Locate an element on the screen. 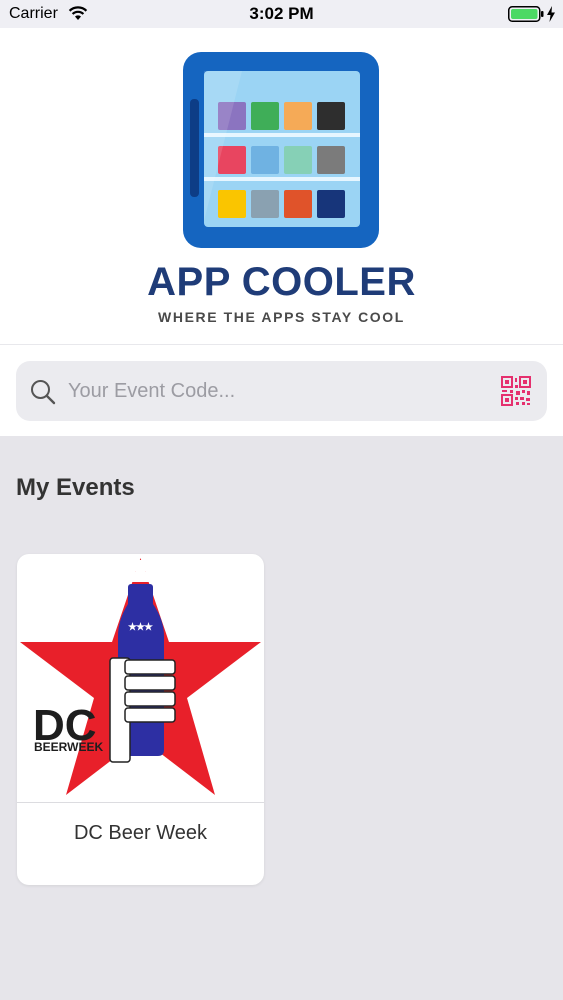  my-events-title: My Events is located at coordinates (75, 487).